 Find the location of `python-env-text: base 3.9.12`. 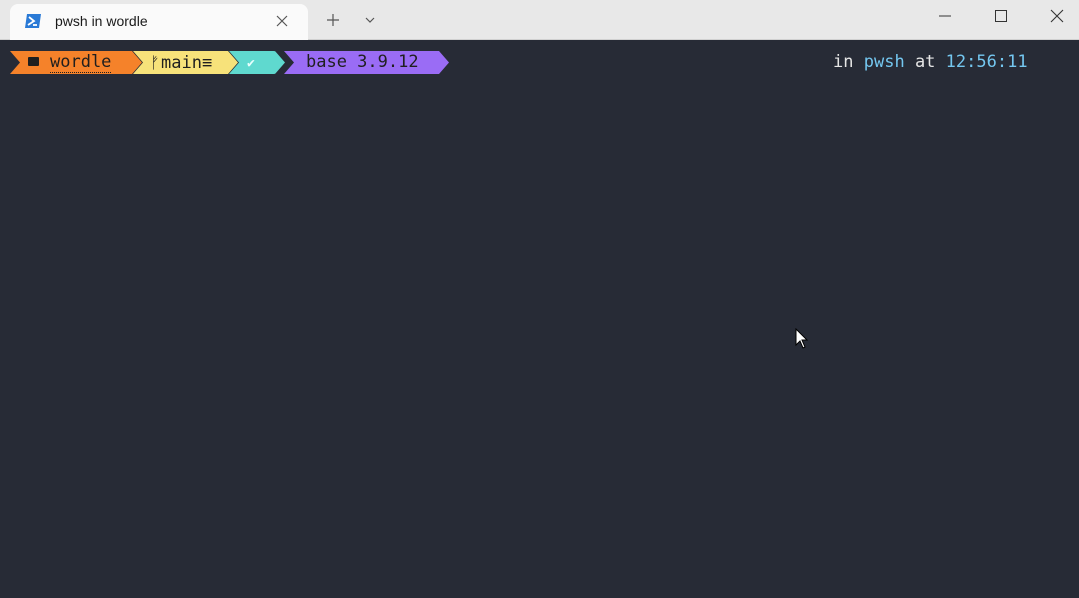

python-env-text: base 3.9.12 is located at coordinates (362, 62).